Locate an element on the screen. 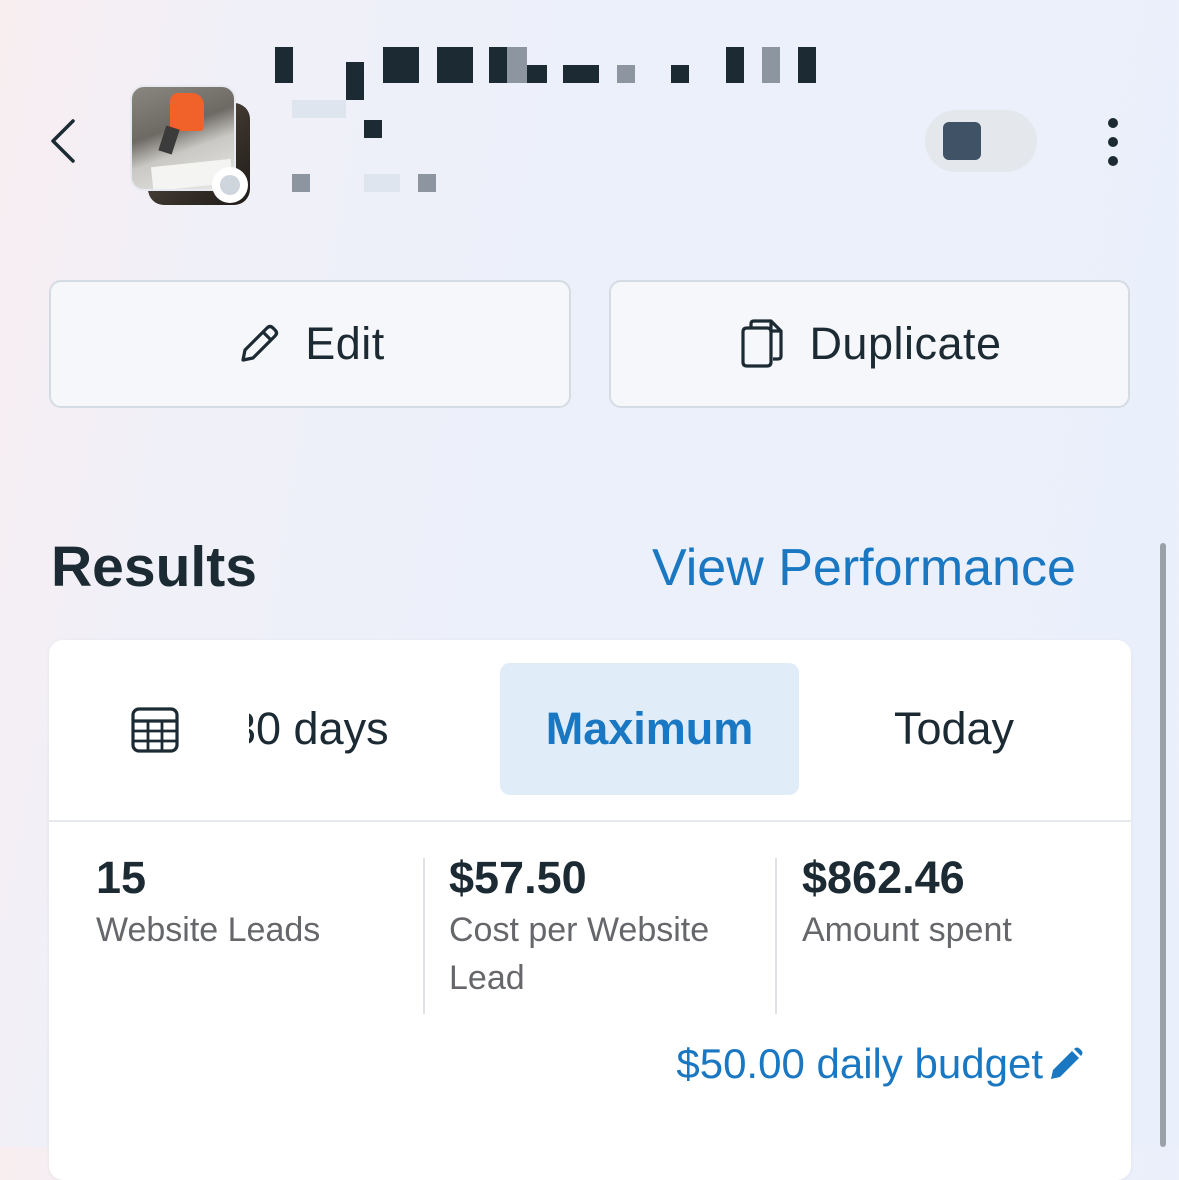 The width and height of the screenshot is (1179, 1180). metric-website-leads: 15 Website Leads is located at coordinates (251, 903).